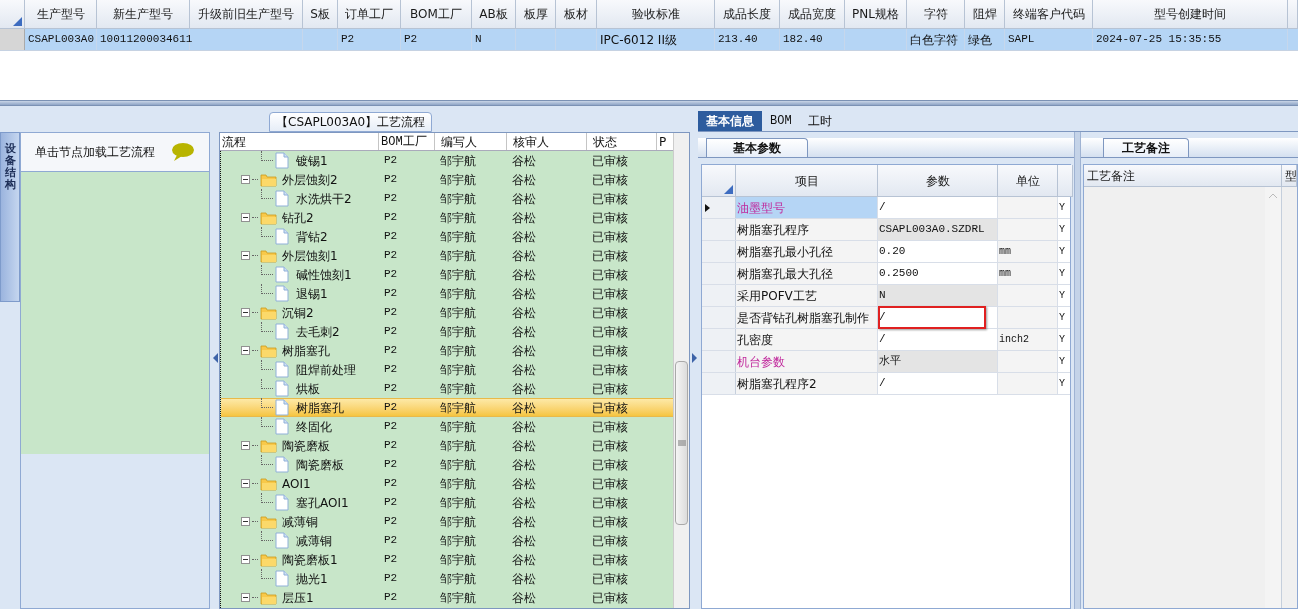 This screenshot has width=1298, height=609. What do you see at coordinates (1289, 176) in the screenshot?
I see `column-header: 型` at bounding box center [1289, 176].